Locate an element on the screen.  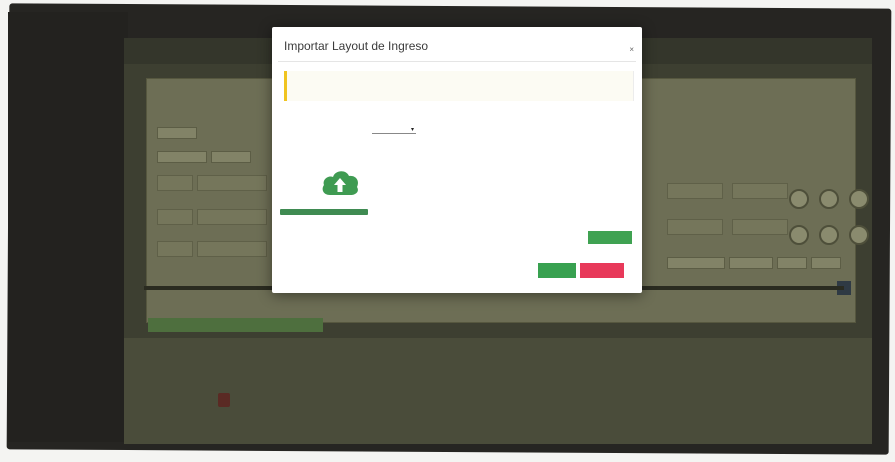
cloud-upload-icon is located at coordinates (340, 182).